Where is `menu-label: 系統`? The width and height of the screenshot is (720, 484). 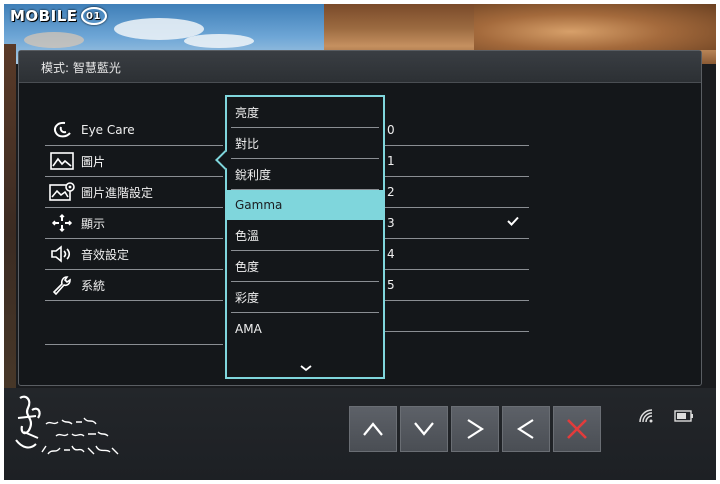 menu-label: 系統 is located at coordinates (93, 285).